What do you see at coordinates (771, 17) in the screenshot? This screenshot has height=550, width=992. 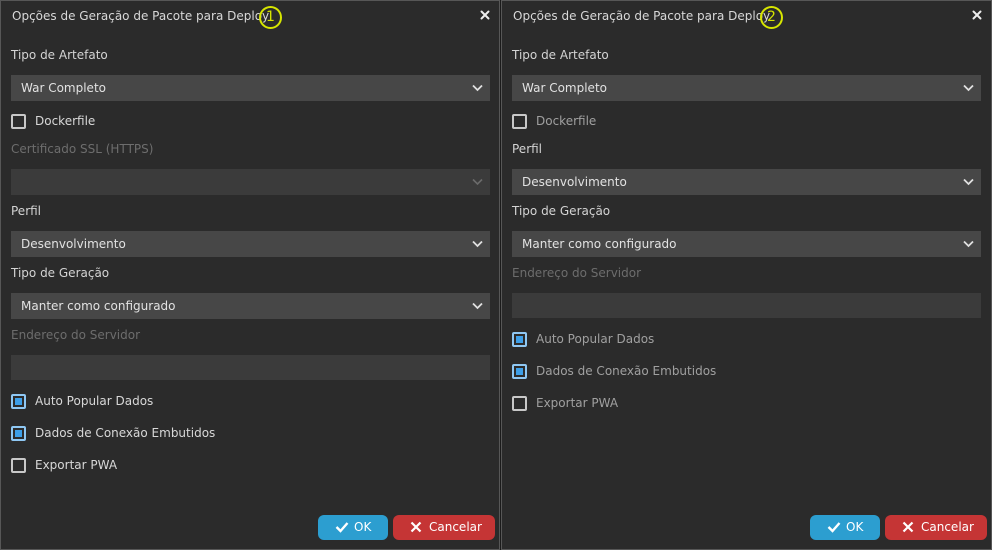 I see `step-marker: 2` at bounding box center [771, 17].